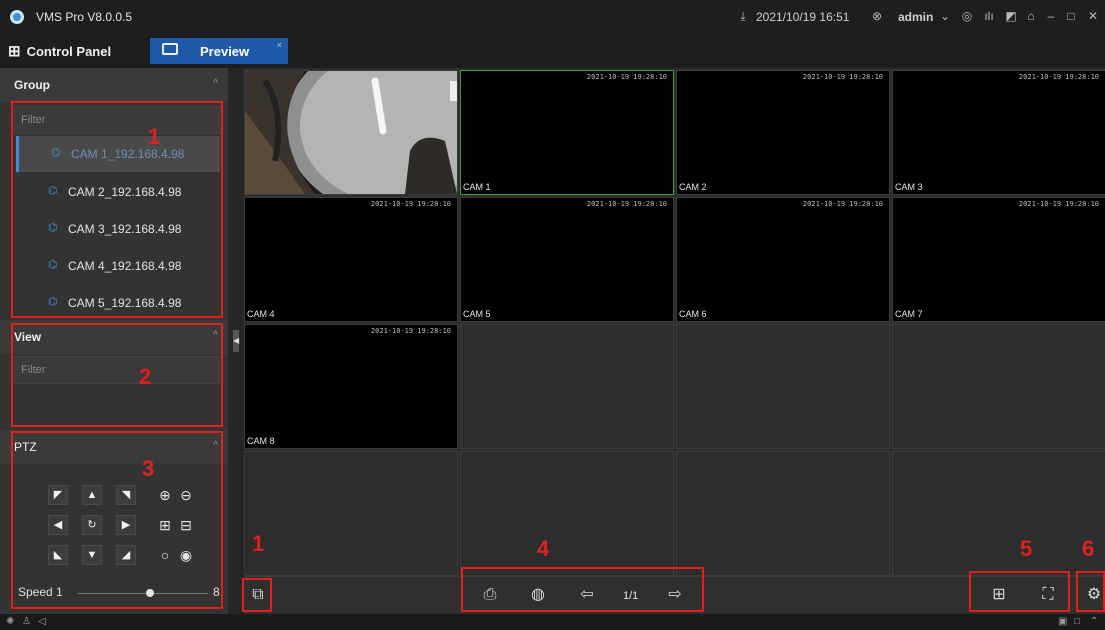 Image resolution: width=1105 pixels, height=630 pixels. Describe the element at coordinates (69, 51) in the screenshot. I see `tab-control-panel-label: Control Panel` at that location.